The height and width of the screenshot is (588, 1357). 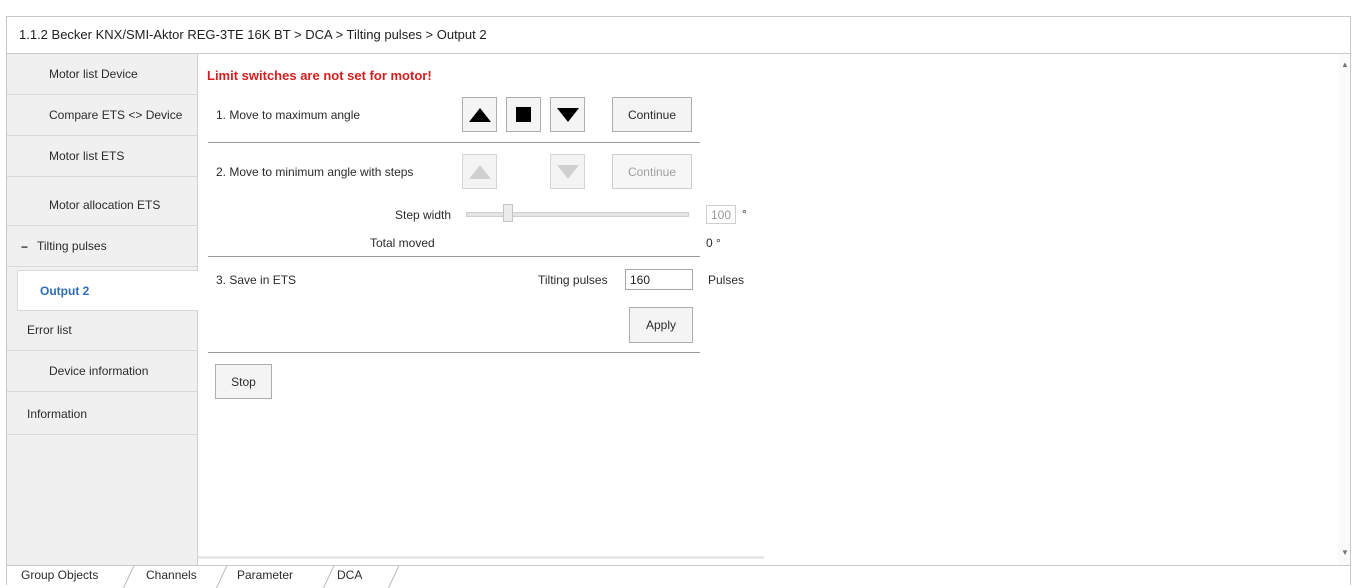 I want to click on step2-label: 2. Move to minimum angle with steps, so click(x=315, y=172).